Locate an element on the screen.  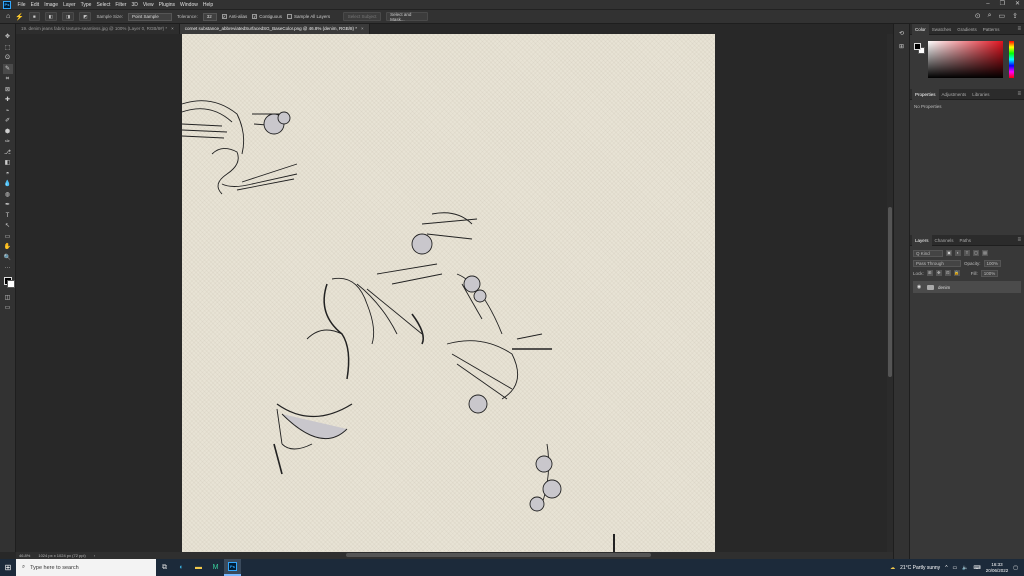
screen-mode-icon: ▭ is located at coordinates (8, 308).